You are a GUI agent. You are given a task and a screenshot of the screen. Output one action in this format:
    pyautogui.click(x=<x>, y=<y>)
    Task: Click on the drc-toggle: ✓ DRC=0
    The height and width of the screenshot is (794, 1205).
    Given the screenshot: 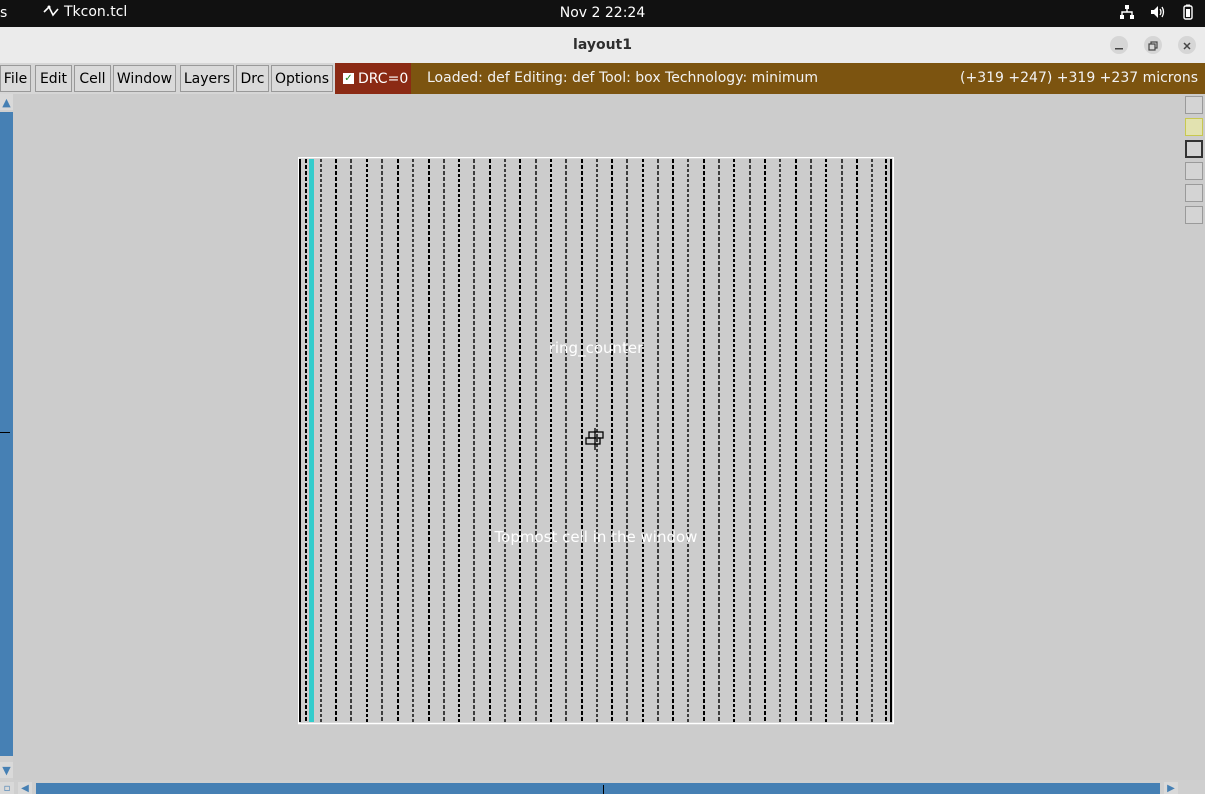 What is the action you would take?
    pyautogui.click(x=373, y=78)
    